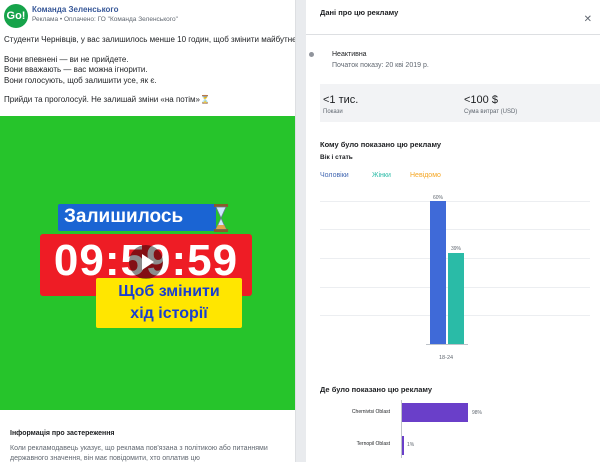  Describe the element at coordinates (425, 175) in the screenshot. I see `legend-unknown: Невідомо` at that location.